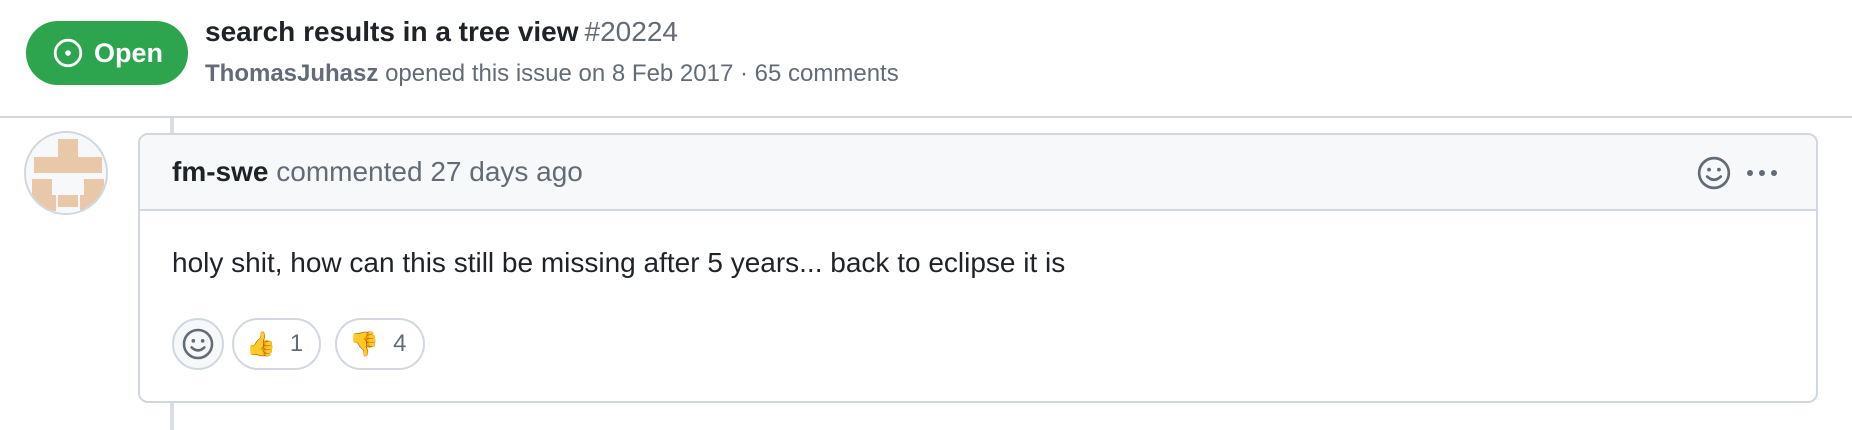  What do you see at coordinates (392, 31) in the screenshot?
I see `issue-title: search results in a tree view` at bounding box center [392, 31].